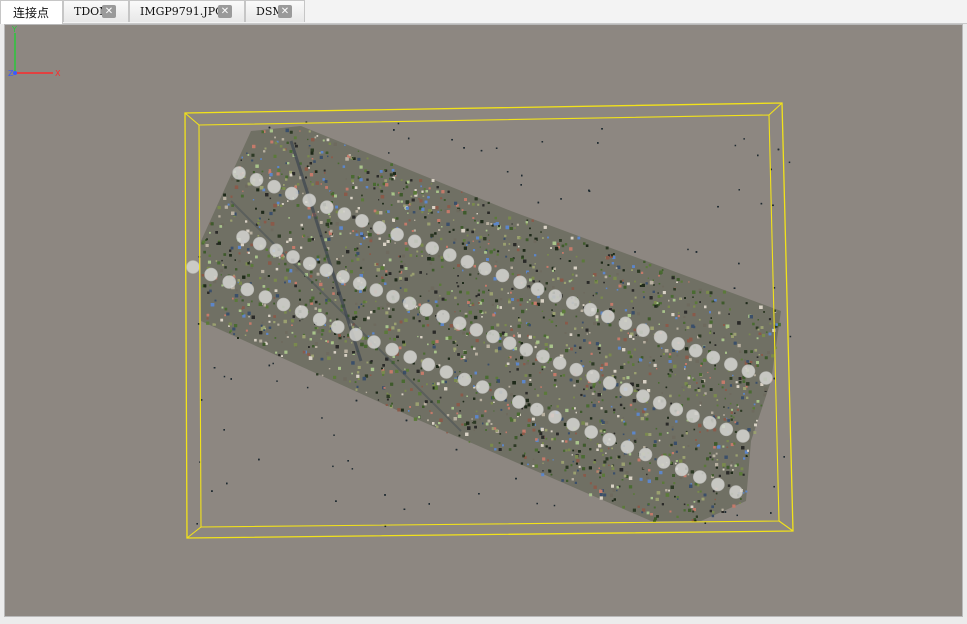 This screenshot has width=967, height=624. I want to click on tab-imgp9791: IMGP9791.JPG ✕, so click(187, 11).